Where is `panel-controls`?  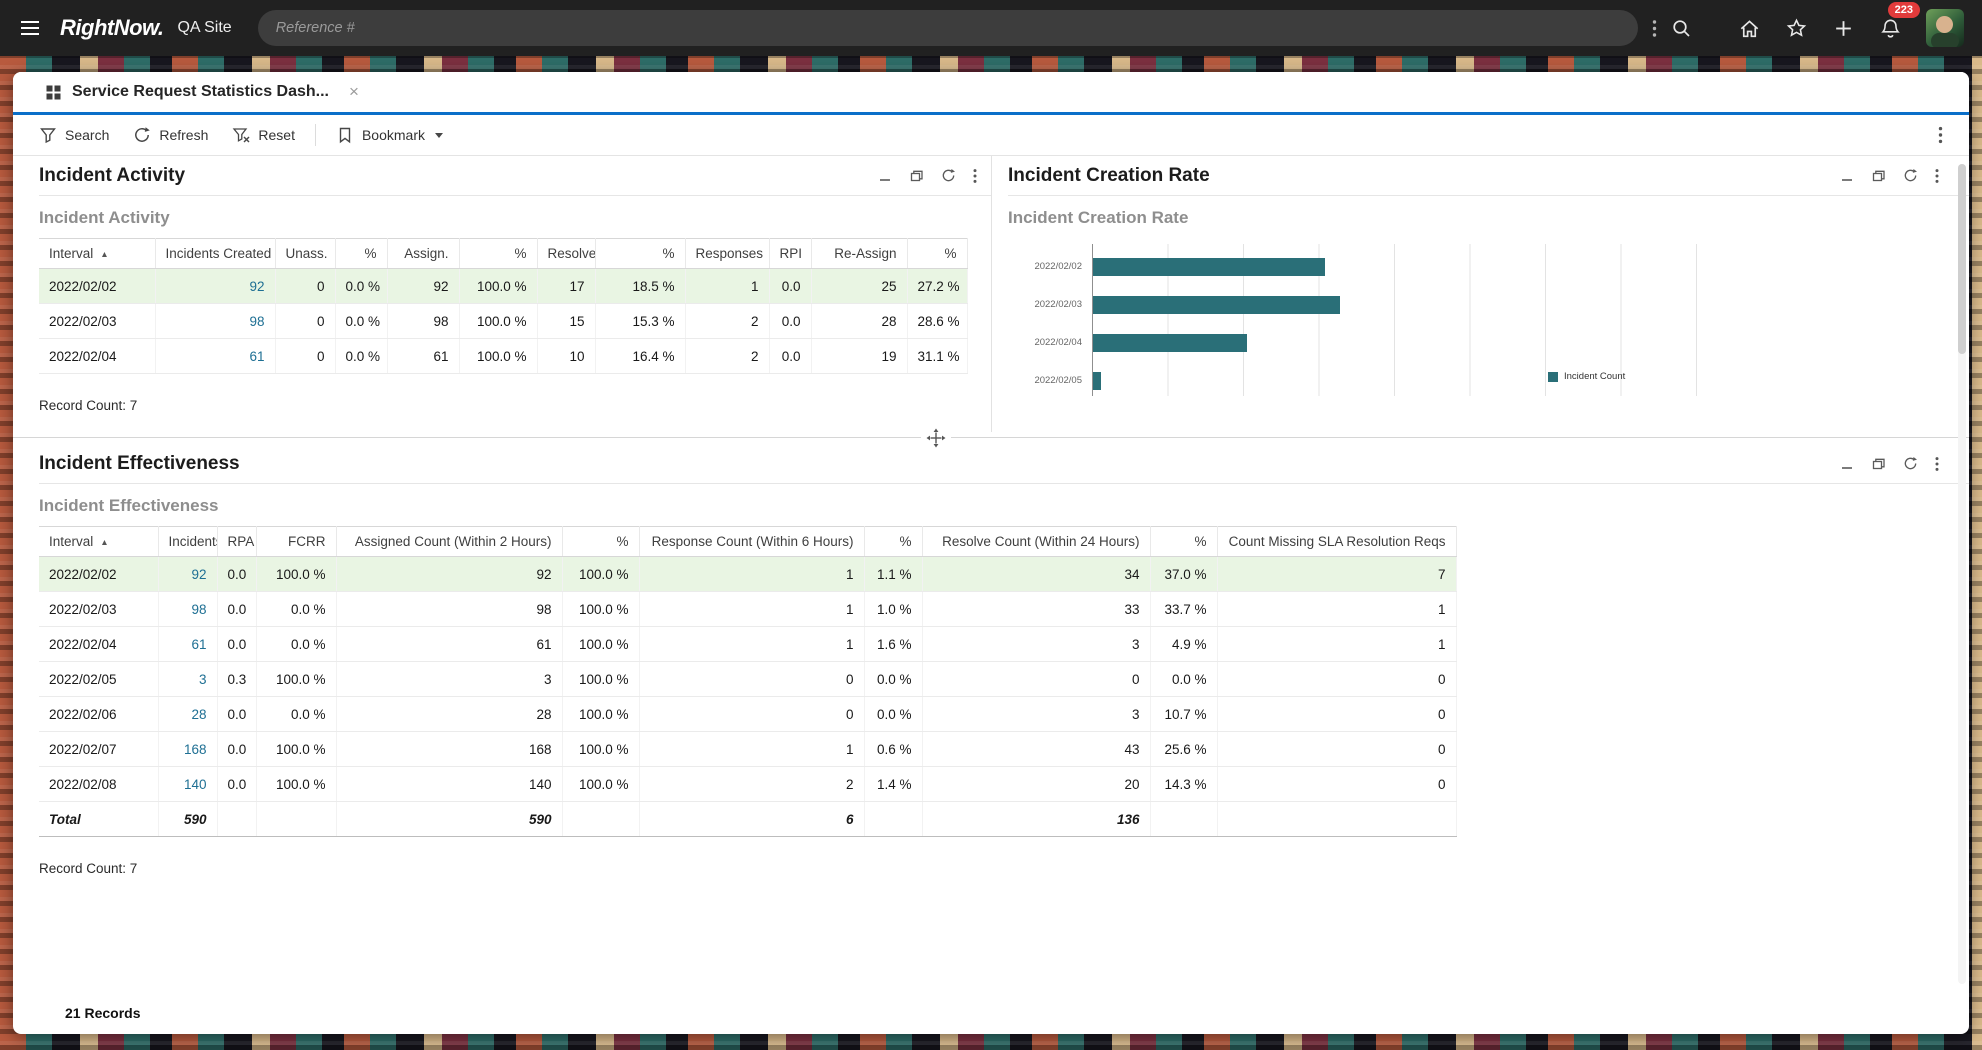 panel-controls is located at coordinates (1889, 176).